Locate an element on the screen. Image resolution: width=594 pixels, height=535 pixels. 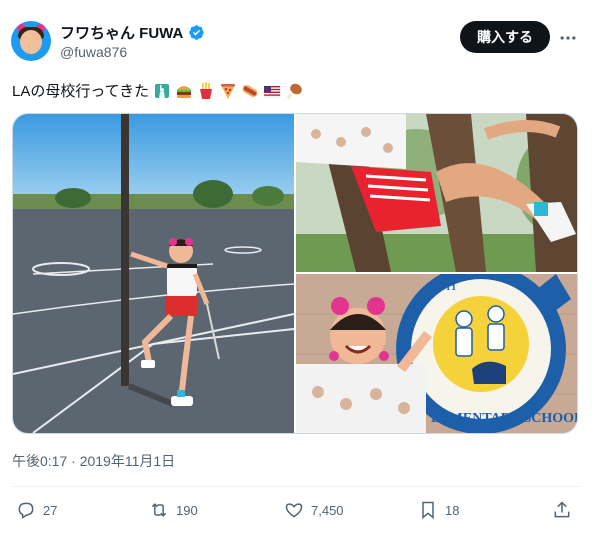
like-count: 7,450 is located at coordinates (327, 510).